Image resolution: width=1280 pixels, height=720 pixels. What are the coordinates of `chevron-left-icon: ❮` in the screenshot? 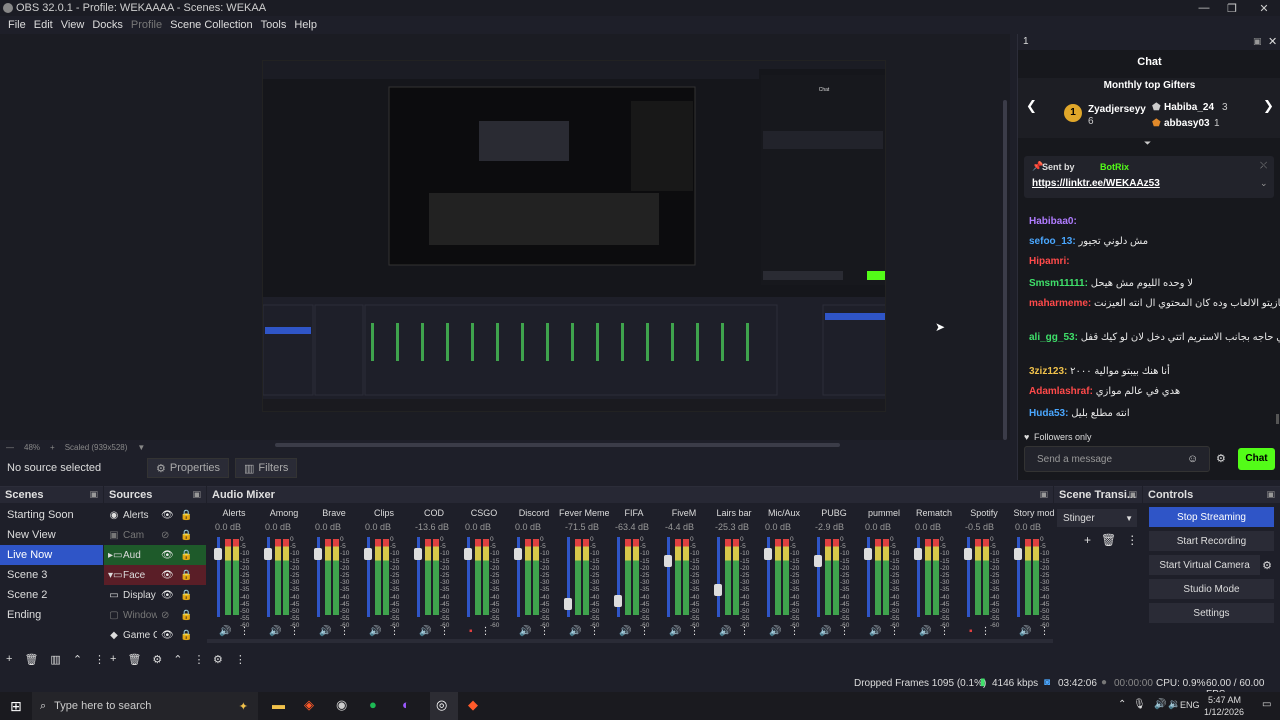 It's located at (1031, 106).